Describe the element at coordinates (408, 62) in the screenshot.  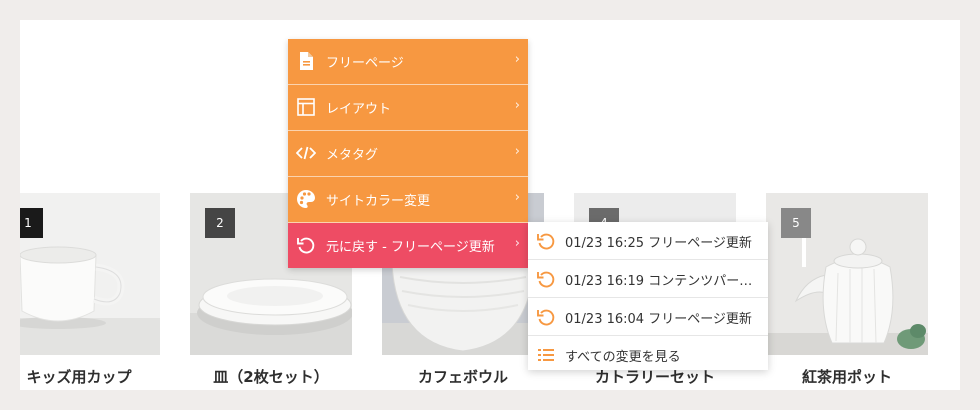
I see `menu-item-free-page: フリーページ ›` at that location.